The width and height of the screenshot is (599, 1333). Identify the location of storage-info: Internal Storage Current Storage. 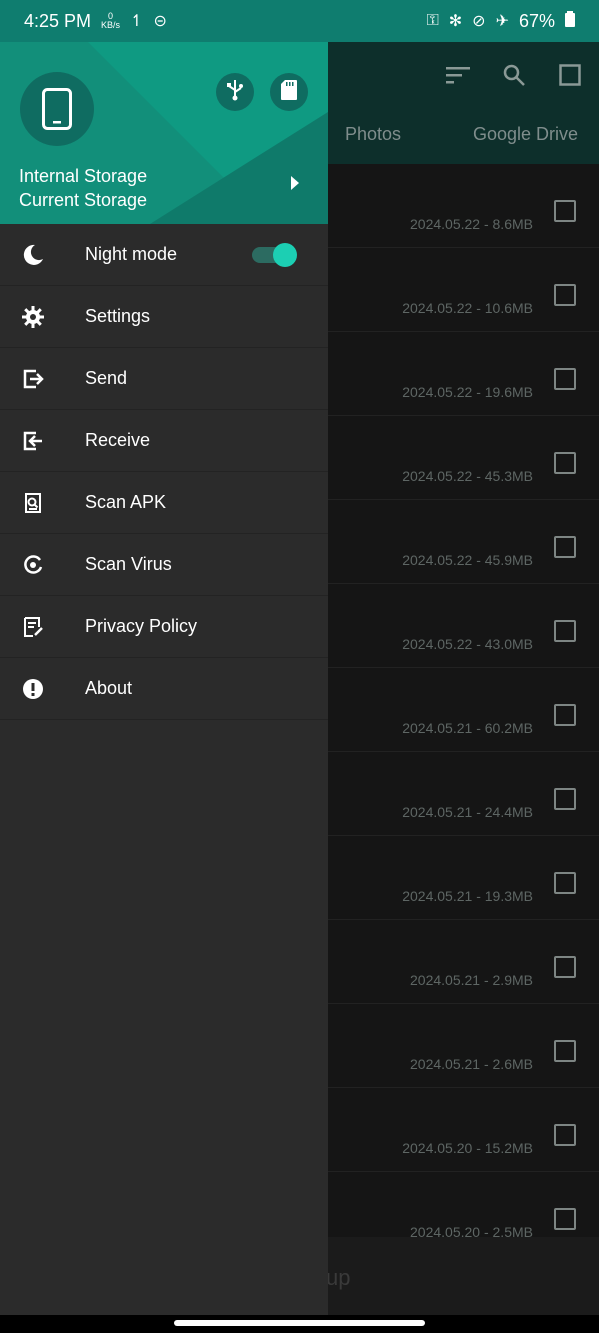
(83, 188).